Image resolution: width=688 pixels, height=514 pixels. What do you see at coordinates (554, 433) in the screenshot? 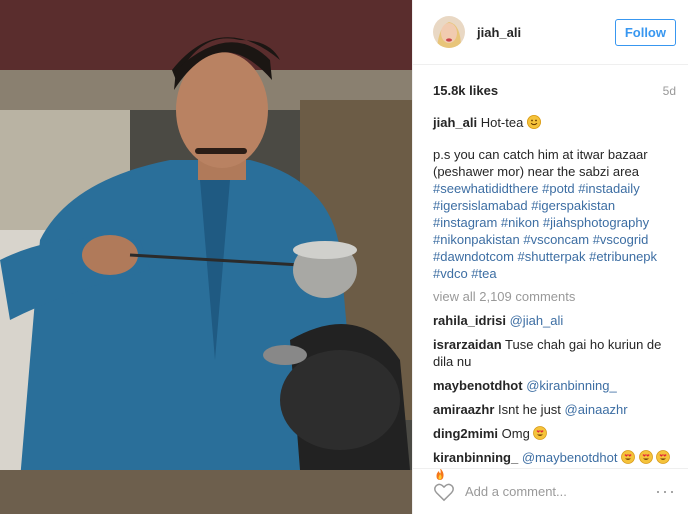
I see `comment-item: ding2mimi Omg` at bounding box center [554, 433].